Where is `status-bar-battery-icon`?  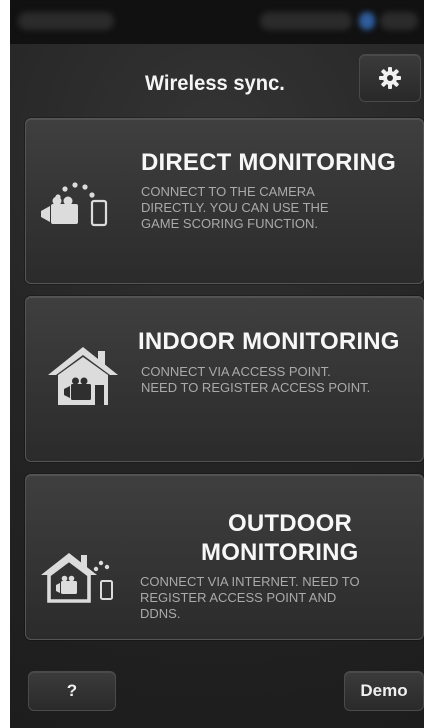 status-bar-battery-icon is located at coordinates (399, 21).